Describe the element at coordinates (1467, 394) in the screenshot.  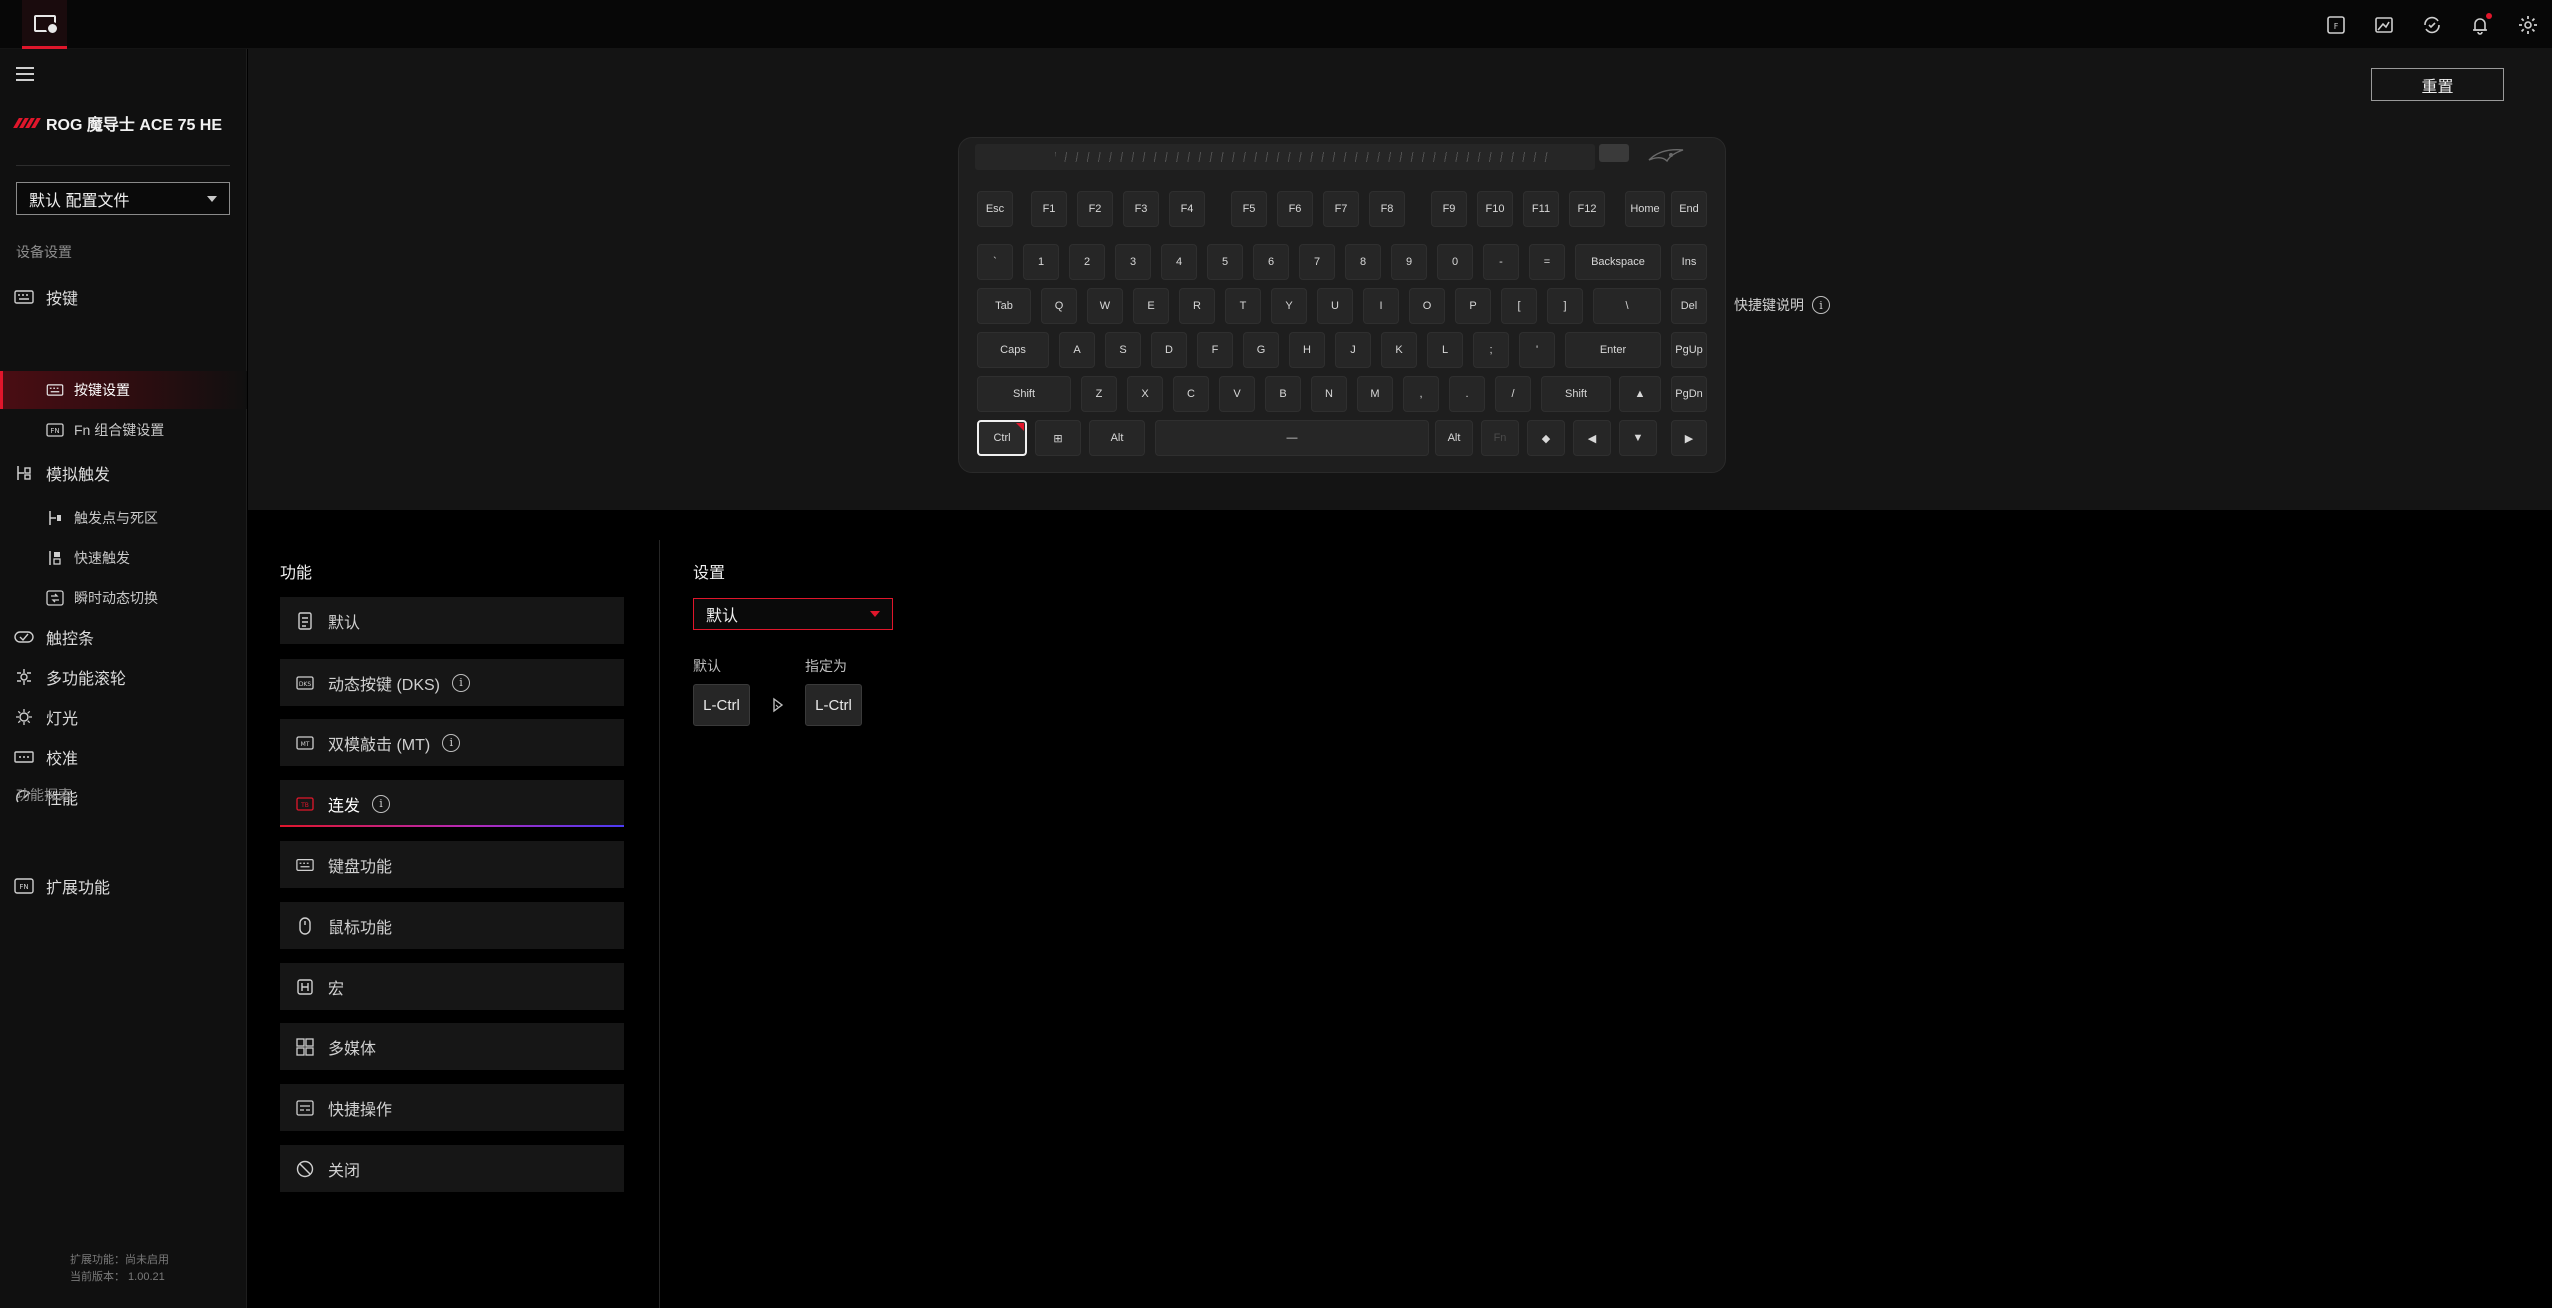
I see `key-symbol: .` at that location.